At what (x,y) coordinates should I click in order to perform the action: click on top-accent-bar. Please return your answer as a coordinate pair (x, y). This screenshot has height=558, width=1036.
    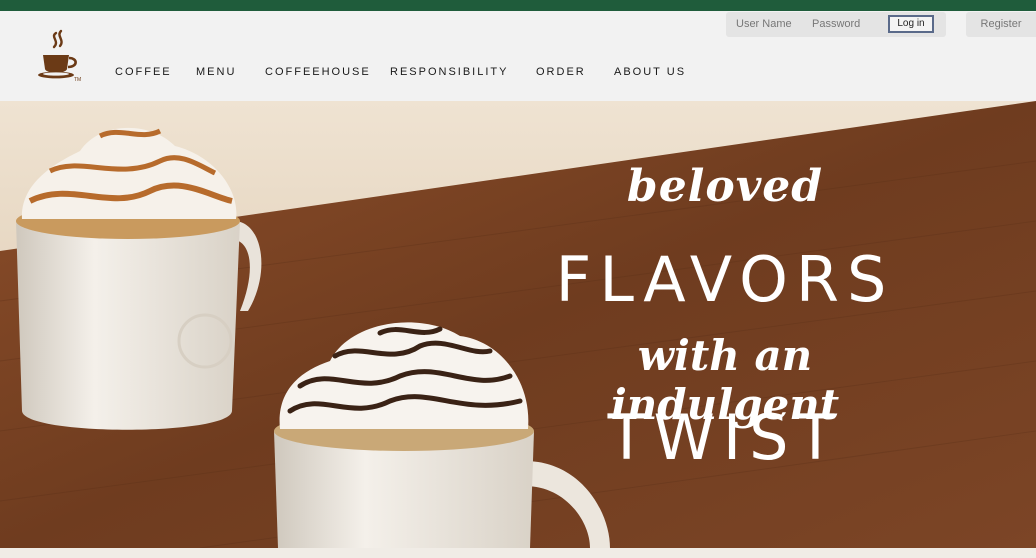
    Looking at the image, I should click on (518, 5).